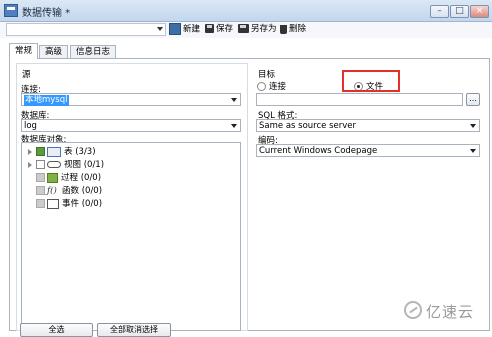 This screenshot has height=337, width=492. I want to click on tree-item-events: 事件 (0/0), so click(69, 204).